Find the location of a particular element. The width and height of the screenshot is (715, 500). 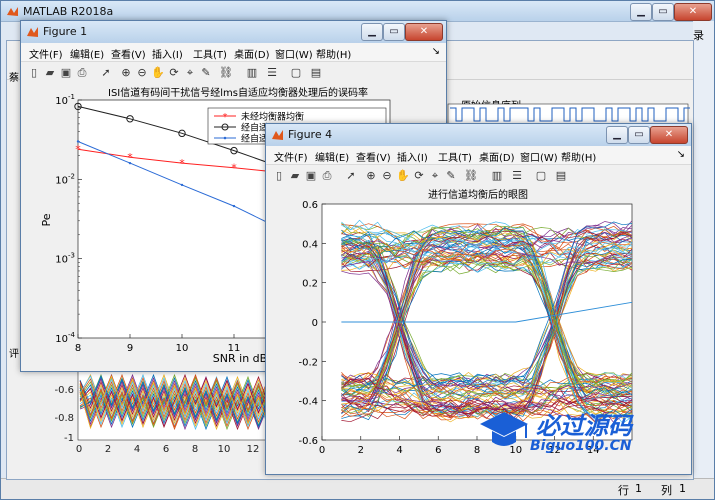

watermark-text-bottom: Biguo100.CN is located at coordinates (581, 446).